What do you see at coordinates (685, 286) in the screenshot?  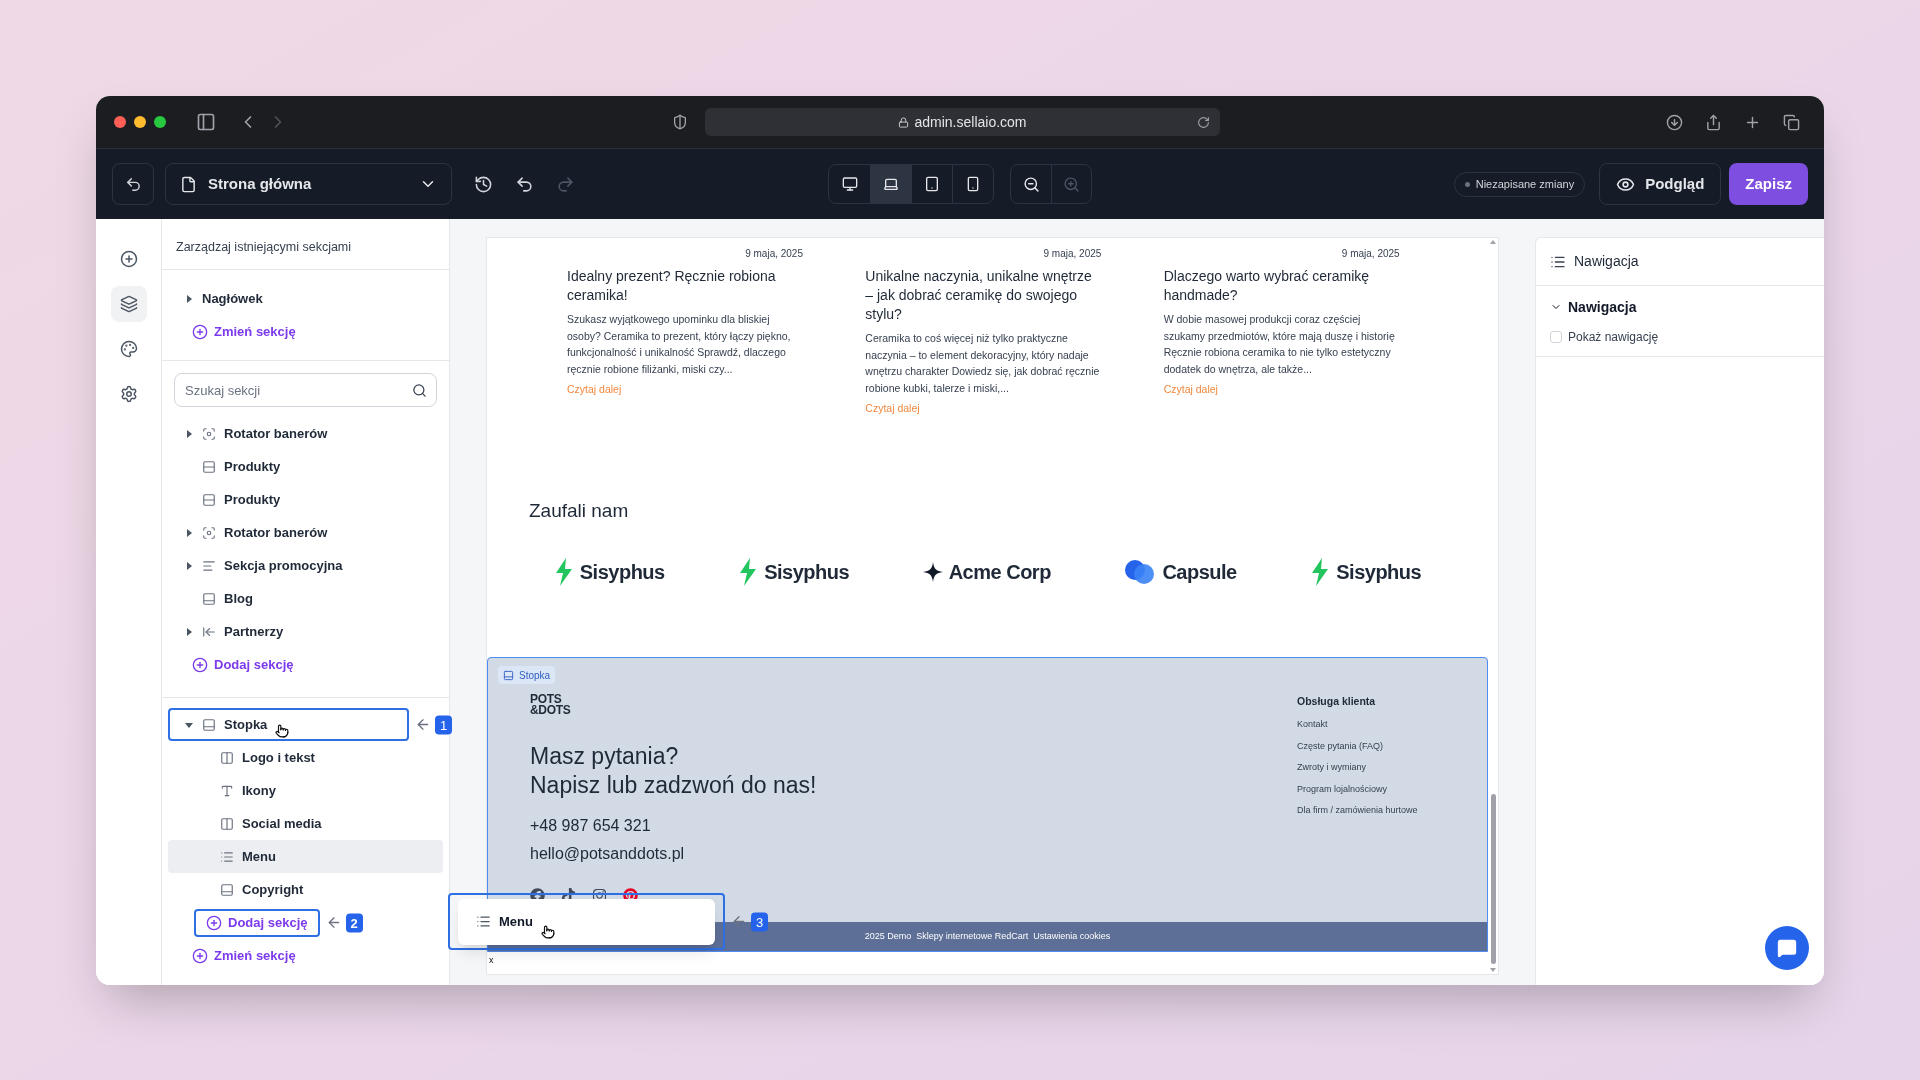 I see `post-title: Idealny prezent? Ręcznie robiona ceramika!` at bounding box center [685, 286].